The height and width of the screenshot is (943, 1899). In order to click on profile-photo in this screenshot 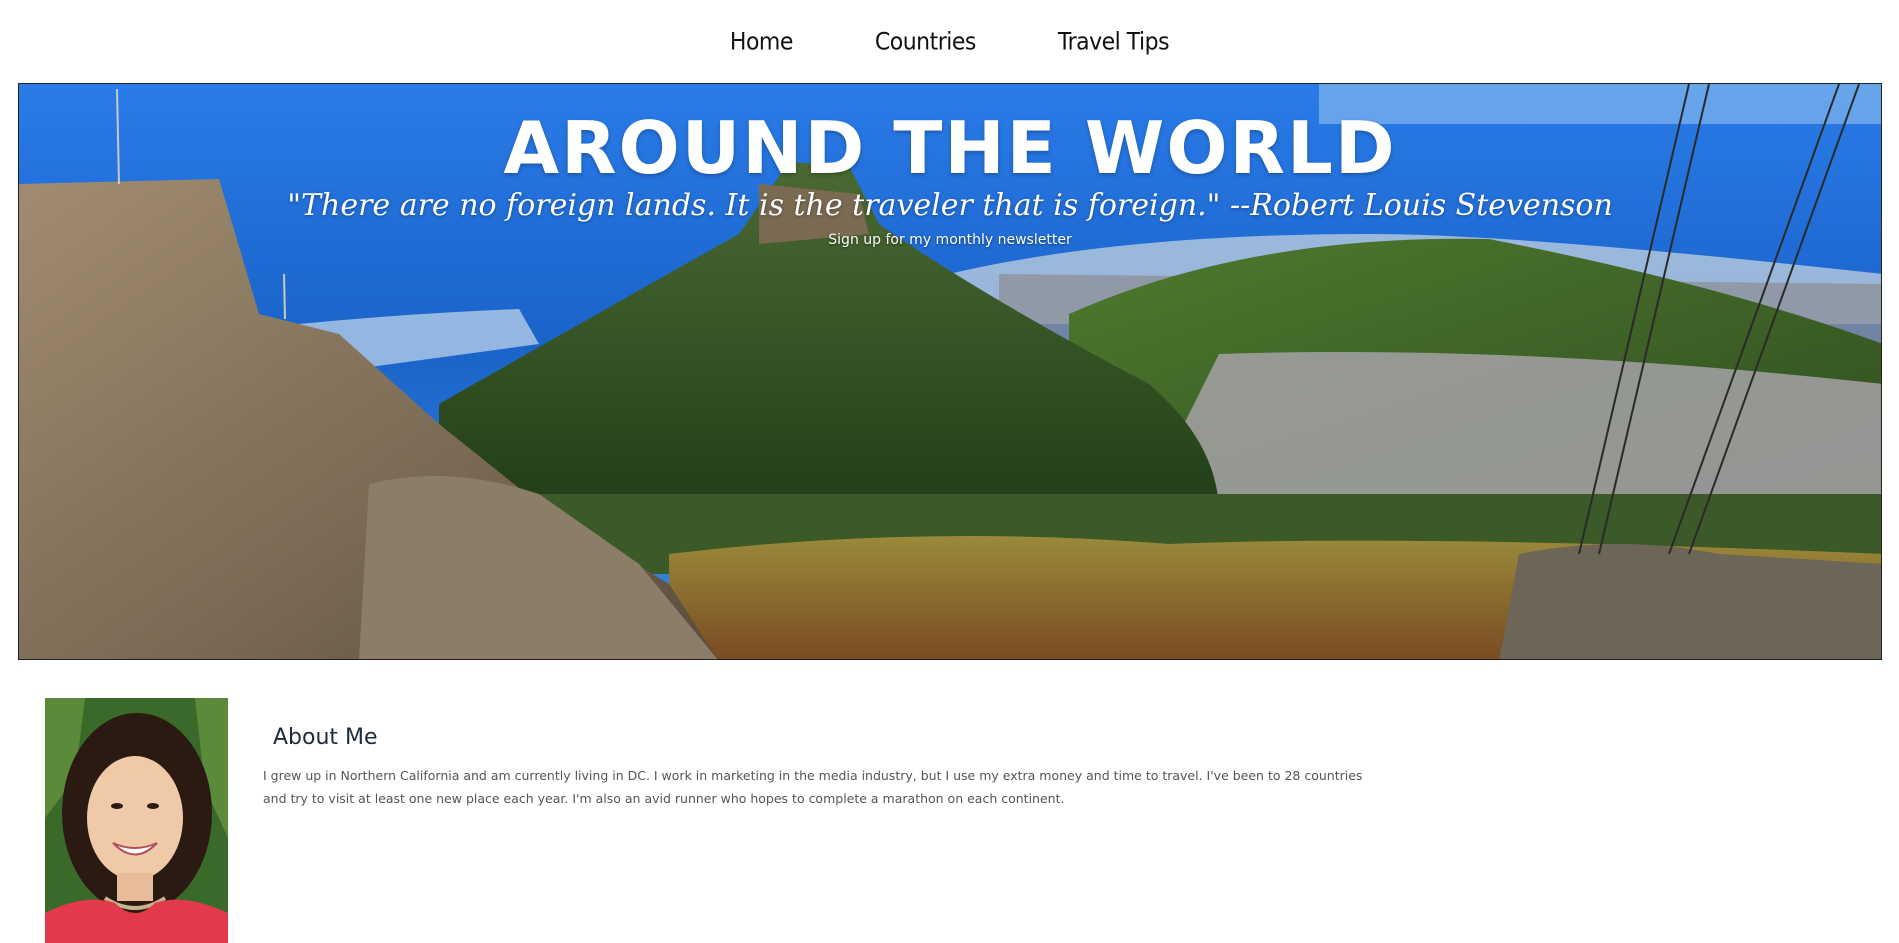, I will do `click(136, 820)`.